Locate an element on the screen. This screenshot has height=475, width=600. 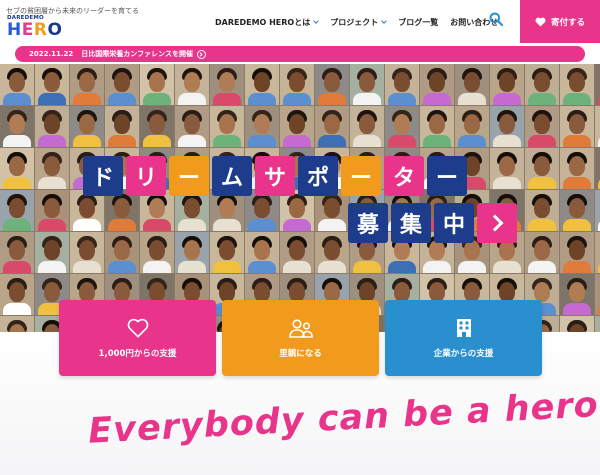
people-icon is located at coordinates (300, 328).